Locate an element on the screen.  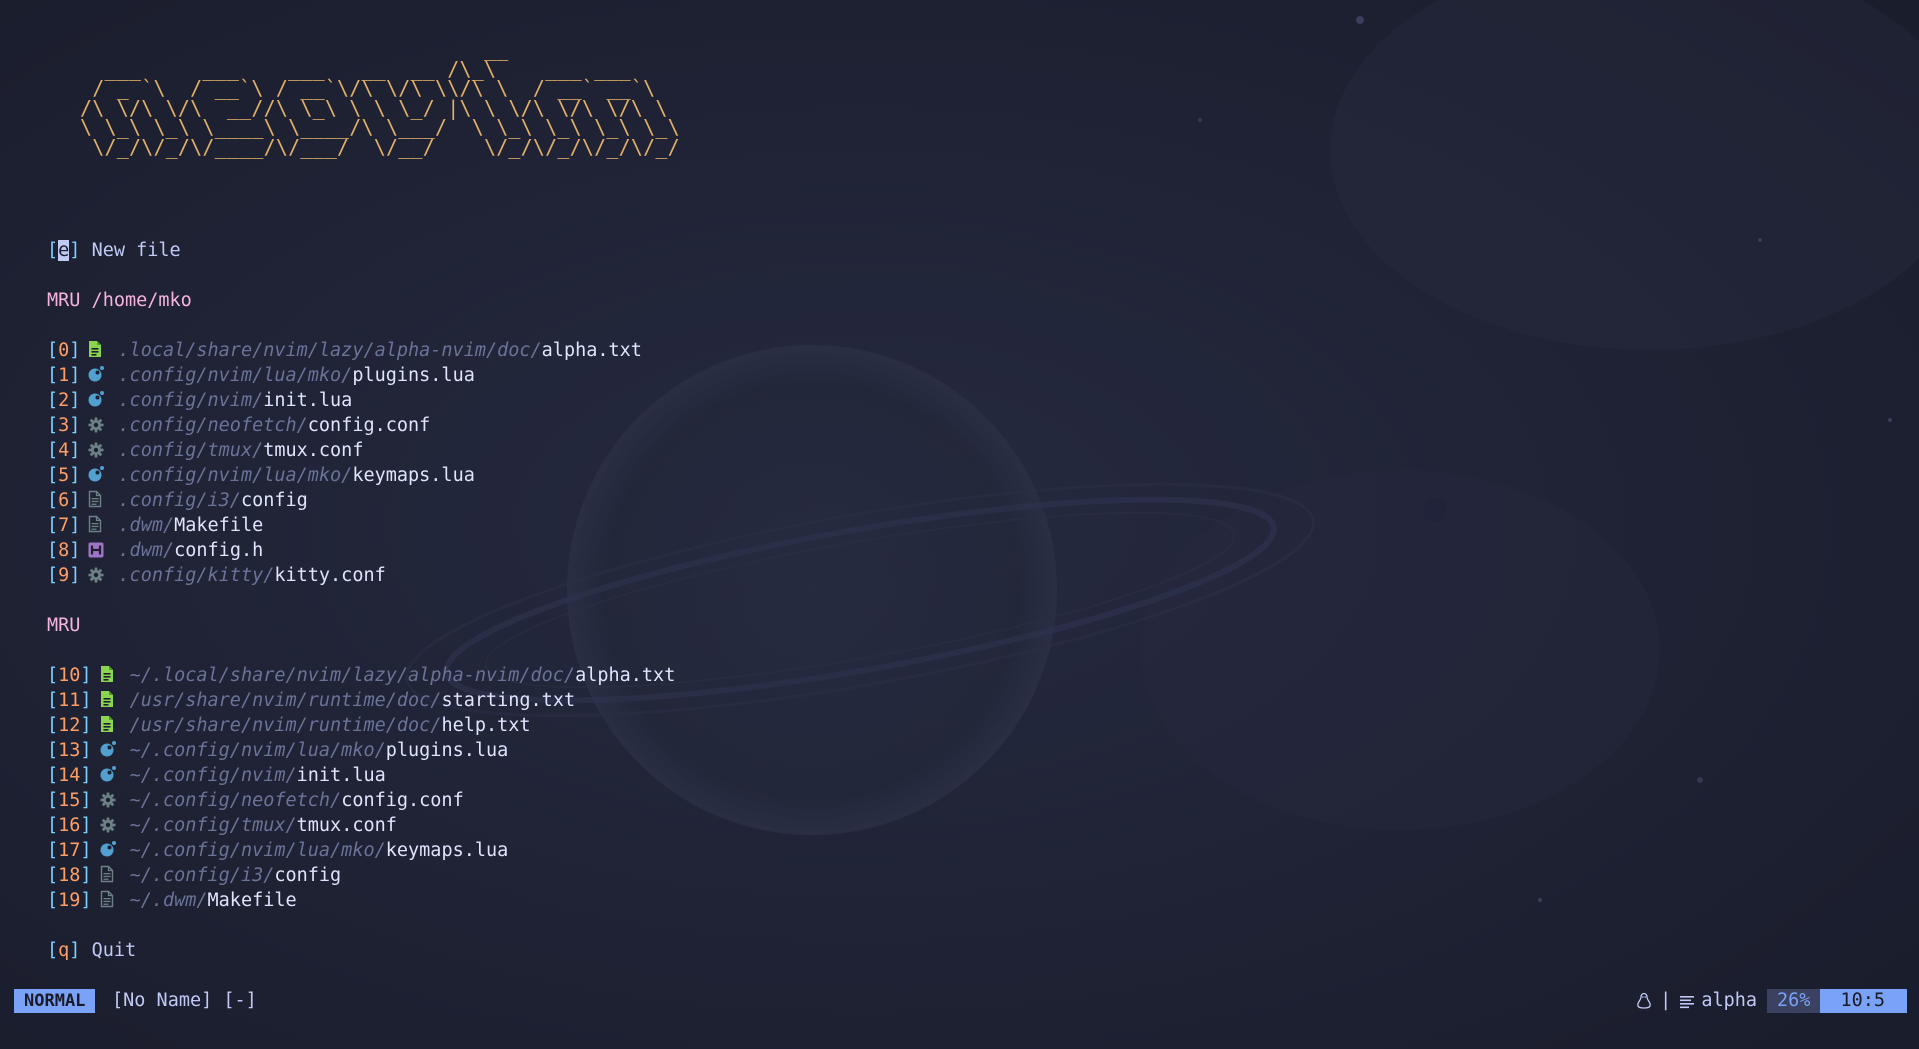
mru-item-2: [2] .config/nvim/init.lua is located at coordinates (199, 400).